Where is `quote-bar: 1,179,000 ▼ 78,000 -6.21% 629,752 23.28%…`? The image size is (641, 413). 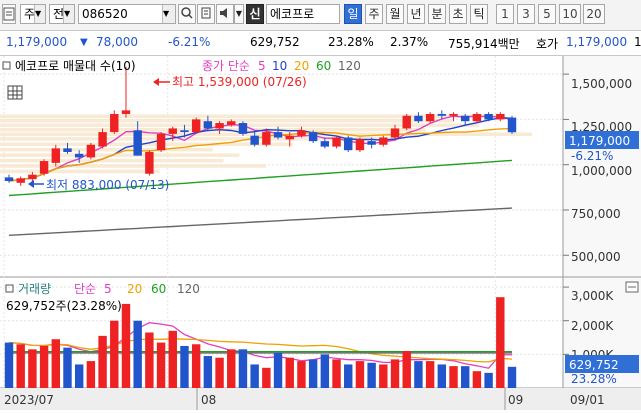
quote-bar: 1,179,000 ▼ 78,000 -6.21% 629,752 23.28%… is located at coordinates (320, 43).